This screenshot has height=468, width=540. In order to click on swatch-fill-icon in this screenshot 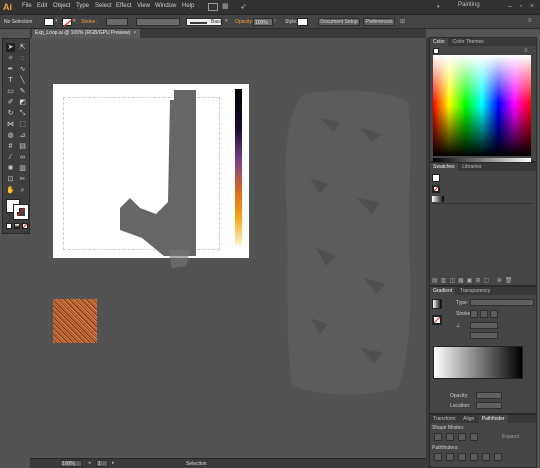, I will do `click(436, 178)`.